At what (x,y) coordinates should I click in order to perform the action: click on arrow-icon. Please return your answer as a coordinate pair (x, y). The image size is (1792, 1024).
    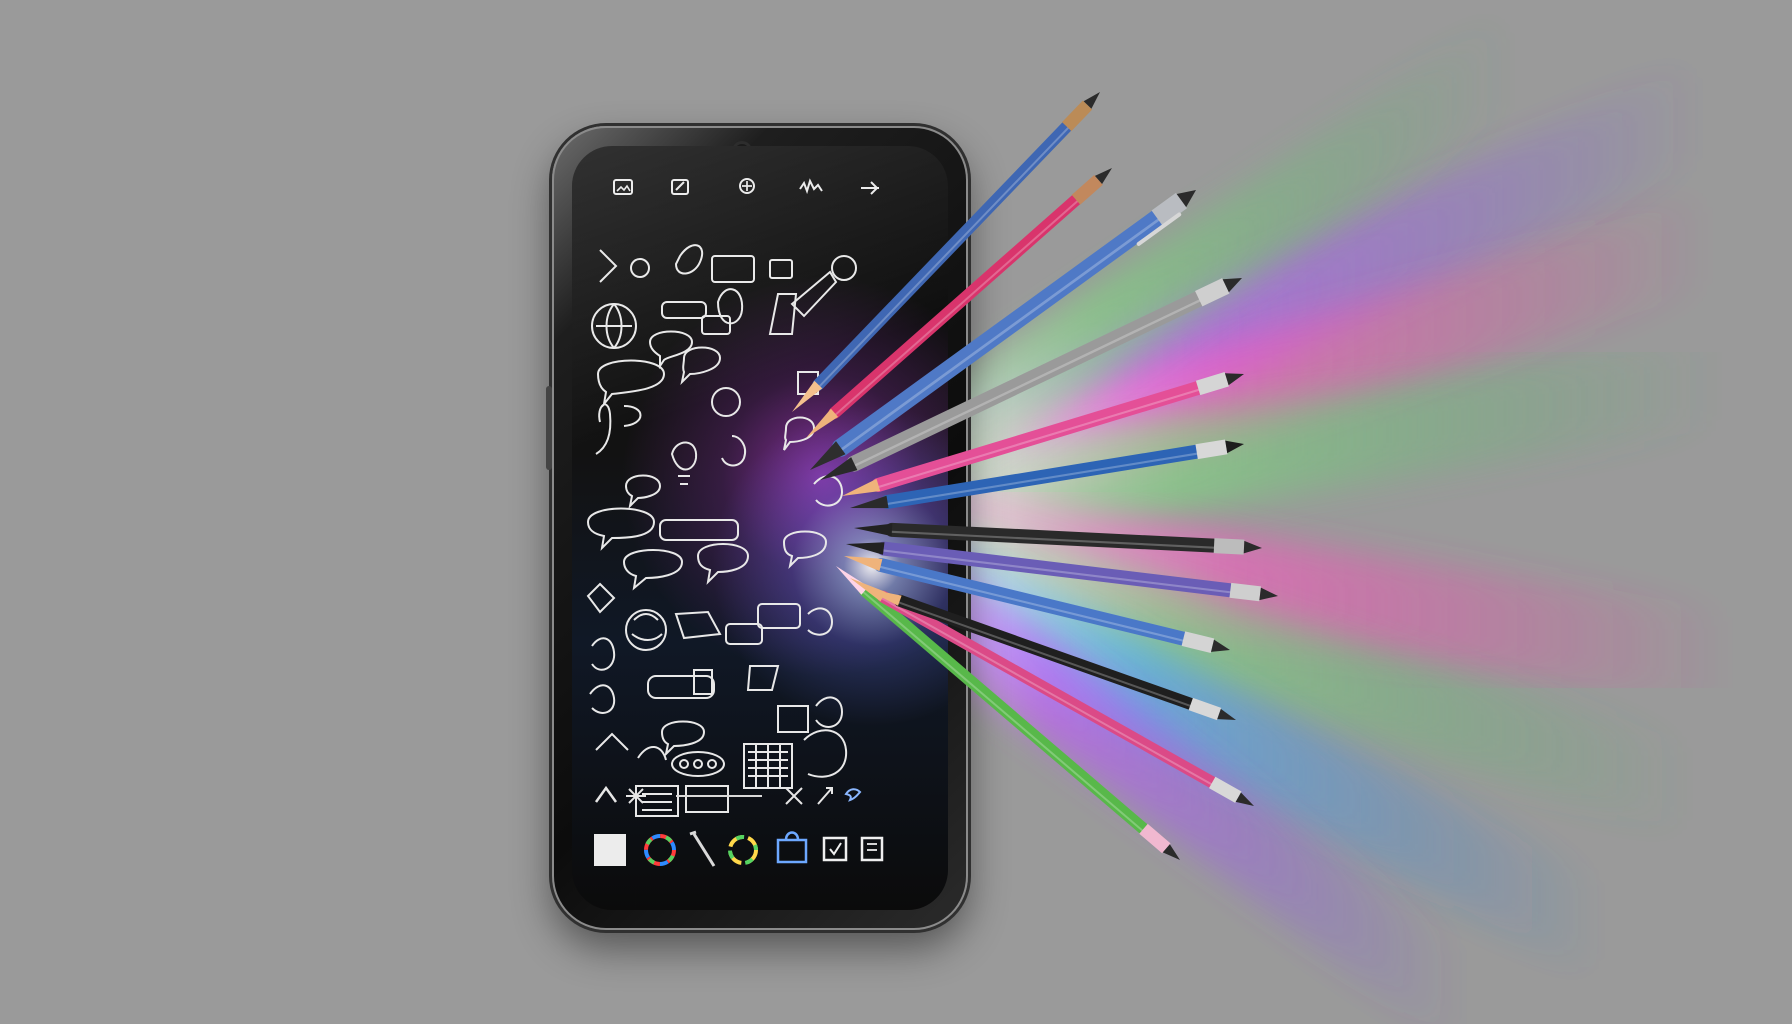
    Looking at the image, I should click on (870, 188).